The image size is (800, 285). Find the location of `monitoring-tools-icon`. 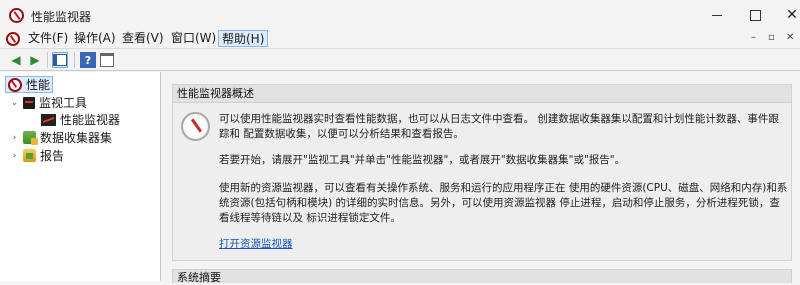

monitoring-tools-icon is located at coordinates (29, 102).